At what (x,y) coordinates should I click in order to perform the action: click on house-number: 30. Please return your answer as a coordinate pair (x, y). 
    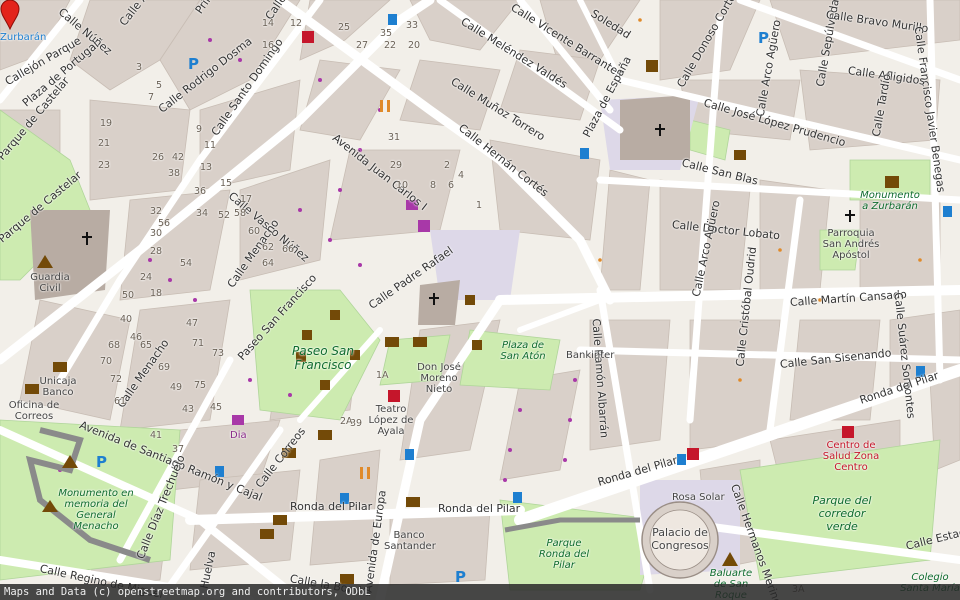
    Looking at the image, I should click on (156, 233).